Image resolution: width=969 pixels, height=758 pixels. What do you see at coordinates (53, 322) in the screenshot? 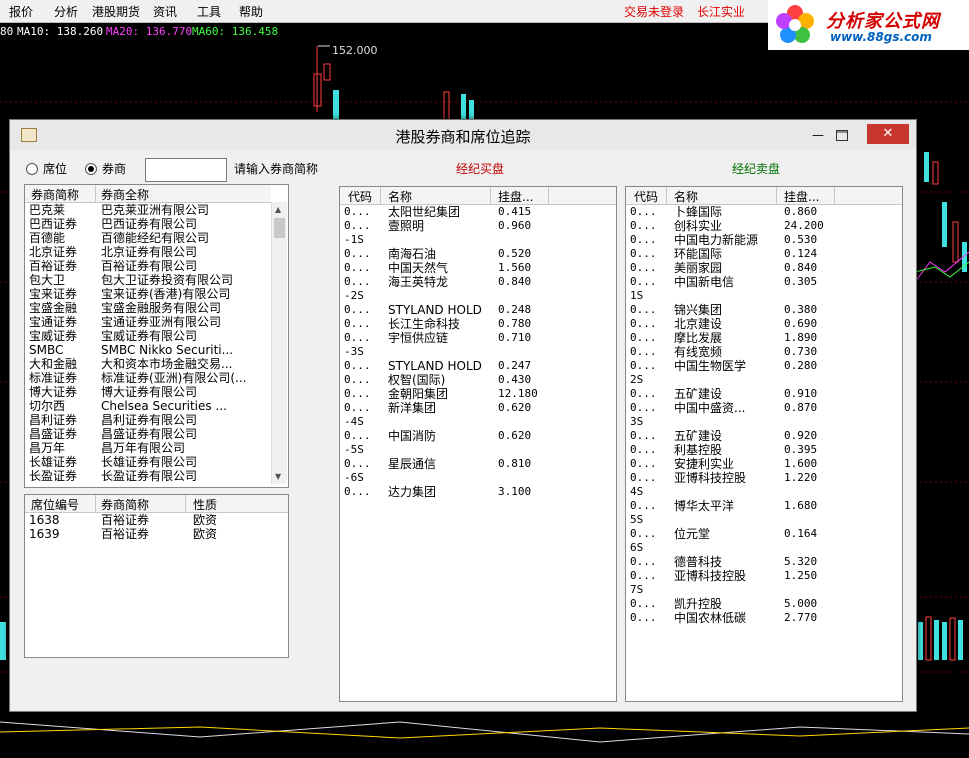
I see `broker-short-cell: 宝通证券` at bounding box center [53, 322].